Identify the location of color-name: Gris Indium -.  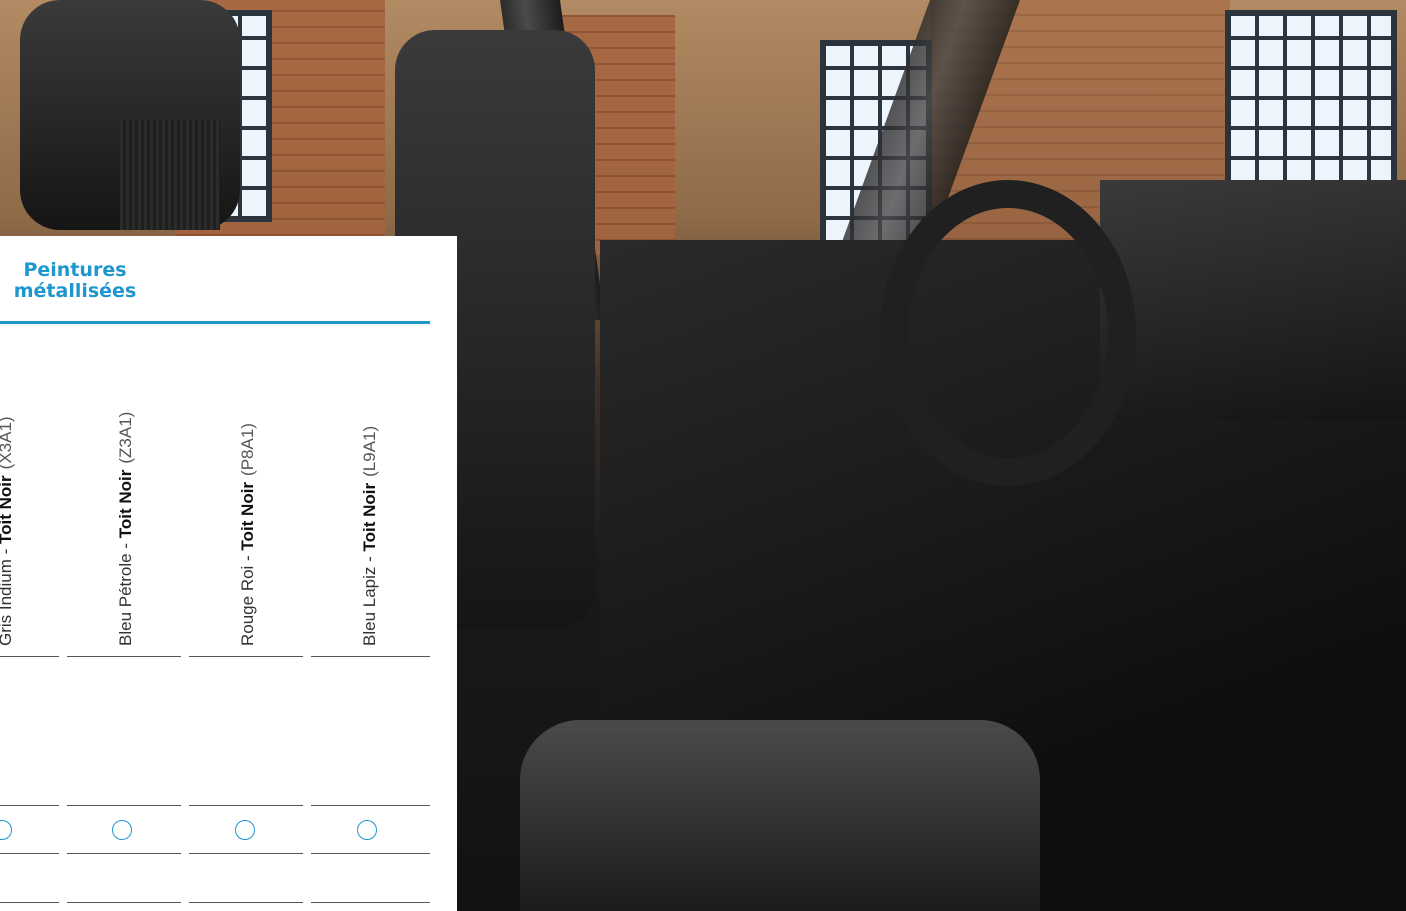
(7, 597).